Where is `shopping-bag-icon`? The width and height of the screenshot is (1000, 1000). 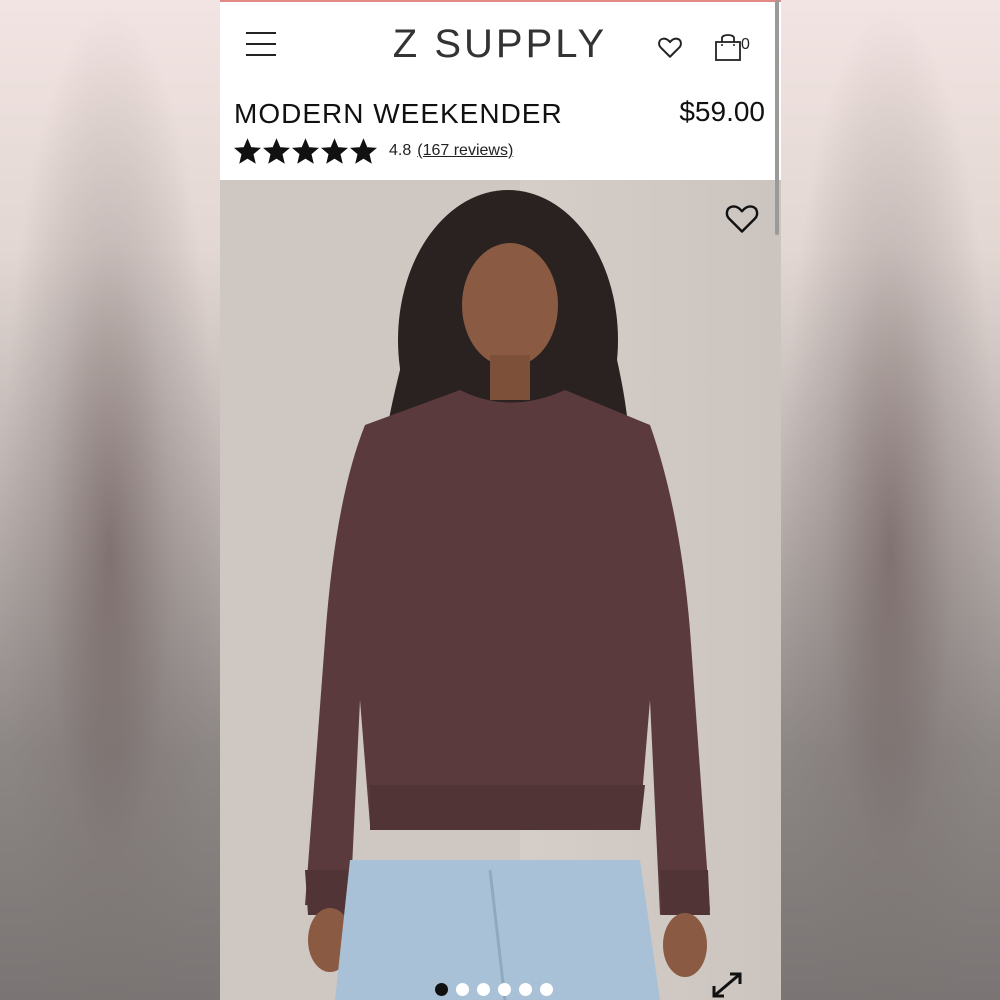
shopping-bag-icon is located at coordinates (728, 47).